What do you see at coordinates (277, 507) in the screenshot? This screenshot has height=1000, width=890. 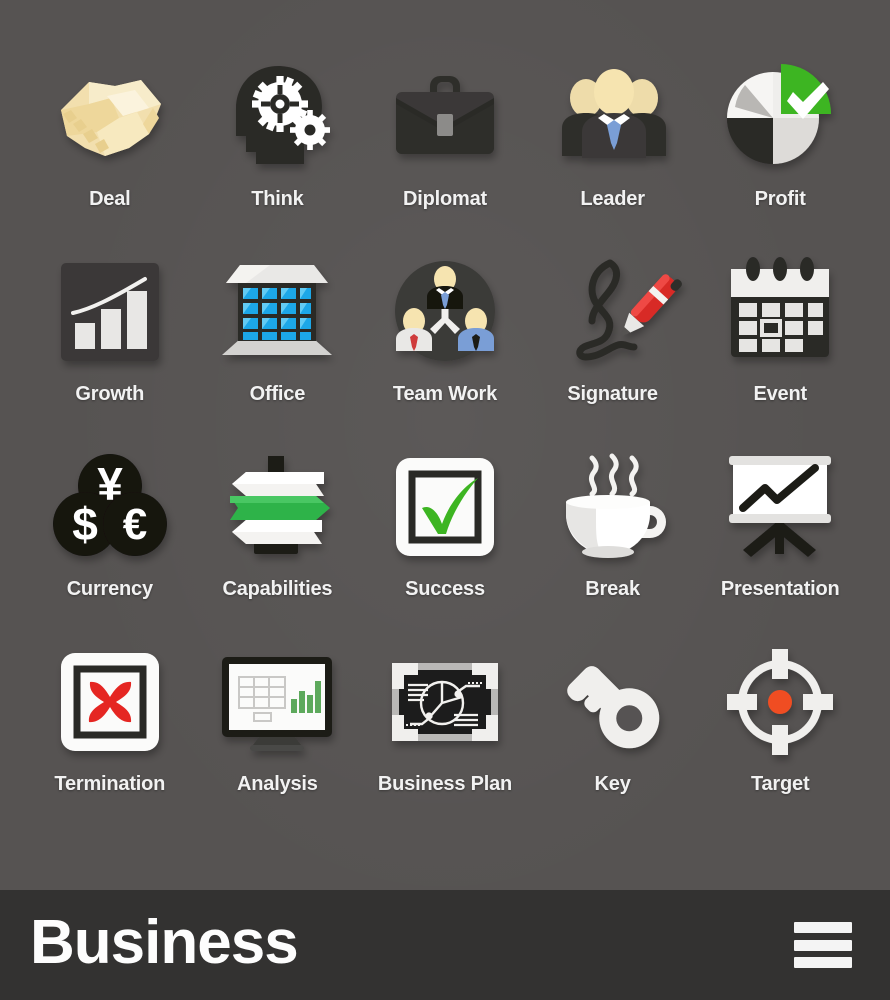 I see `signpost-icon` at bounding box center [277, 507].